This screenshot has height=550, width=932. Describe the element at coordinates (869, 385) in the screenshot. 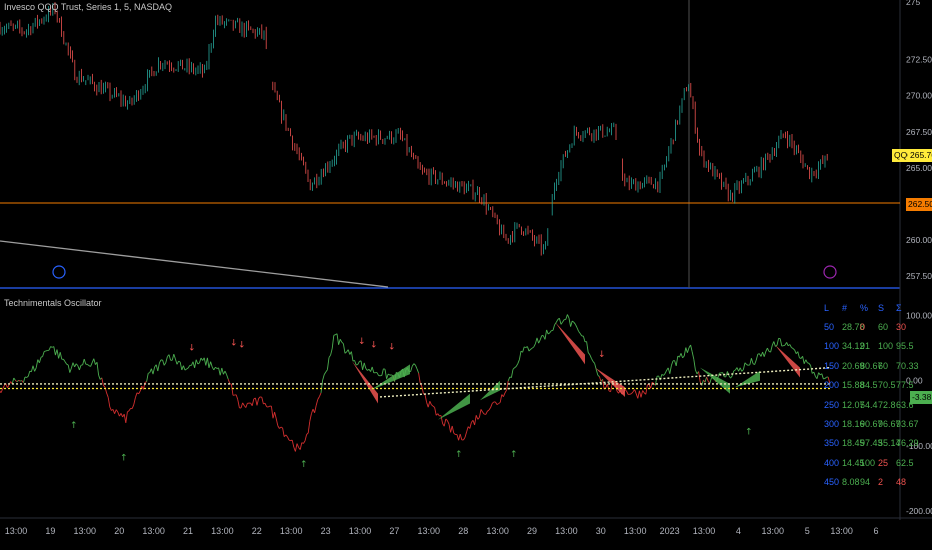

I see `table-row: 200 15.88 84.5 70.5 77.5` at that location.